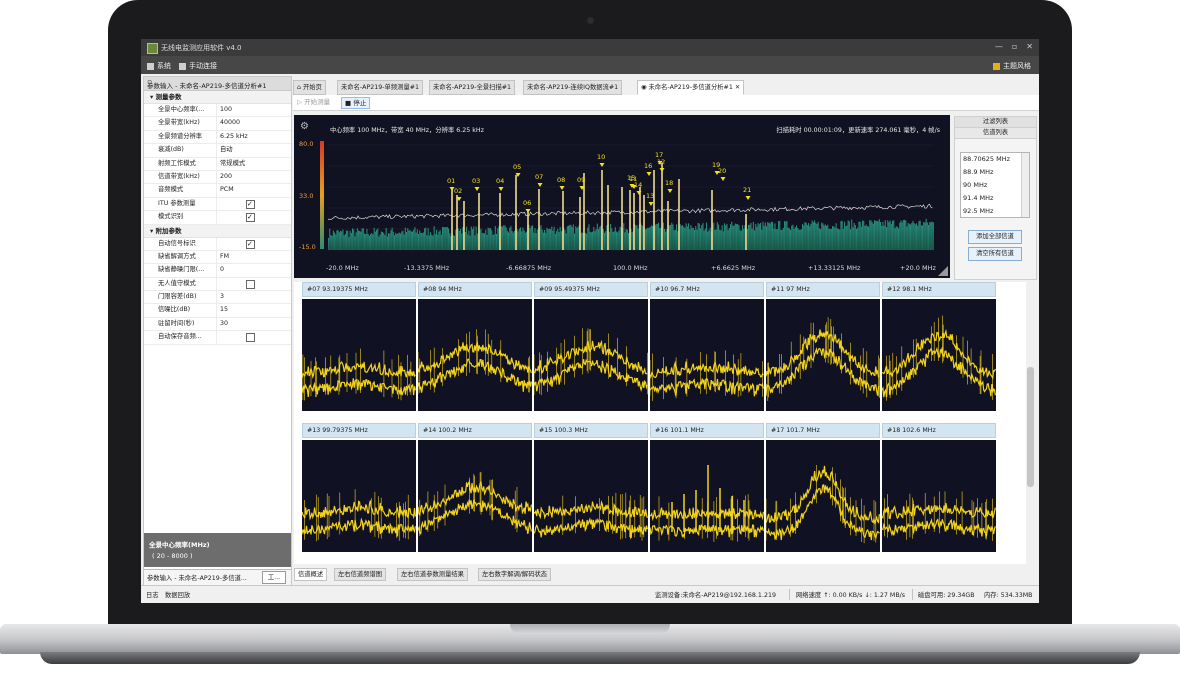  Describe the element at coordinates (1025, 185) in the screenshot. I see `list-scrollbar` at that location.